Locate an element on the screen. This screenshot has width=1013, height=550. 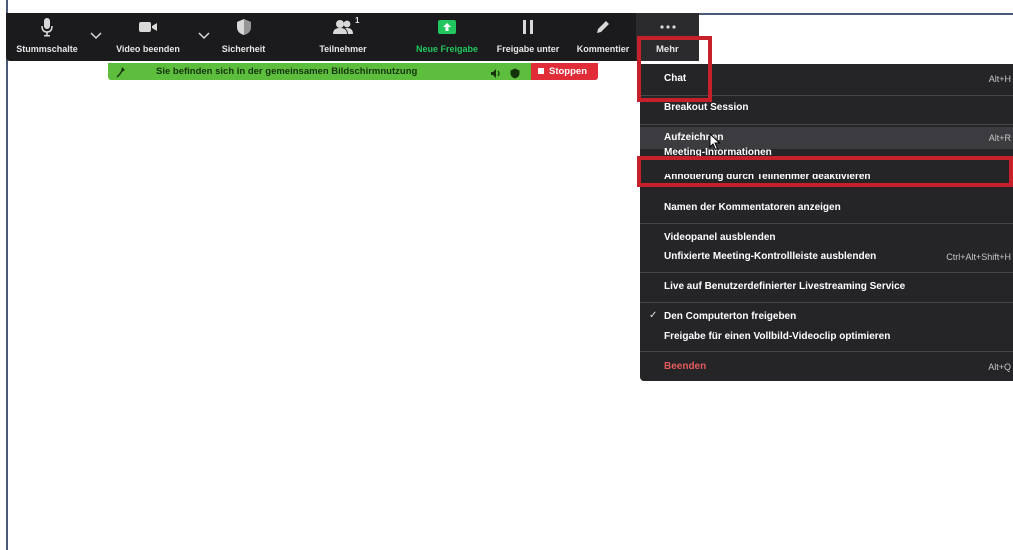
new-share-label: Neue Freigabe is located at coordinates (447, 49).